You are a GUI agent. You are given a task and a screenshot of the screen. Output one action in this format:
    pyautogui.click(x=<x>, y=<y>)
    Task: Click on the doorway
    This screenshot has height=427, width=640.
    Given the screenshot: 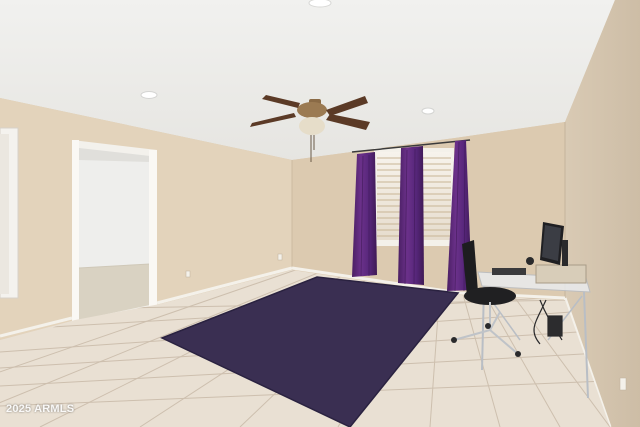 What is the action you would take?
    pyautogui.click(x=114, y=231)
    